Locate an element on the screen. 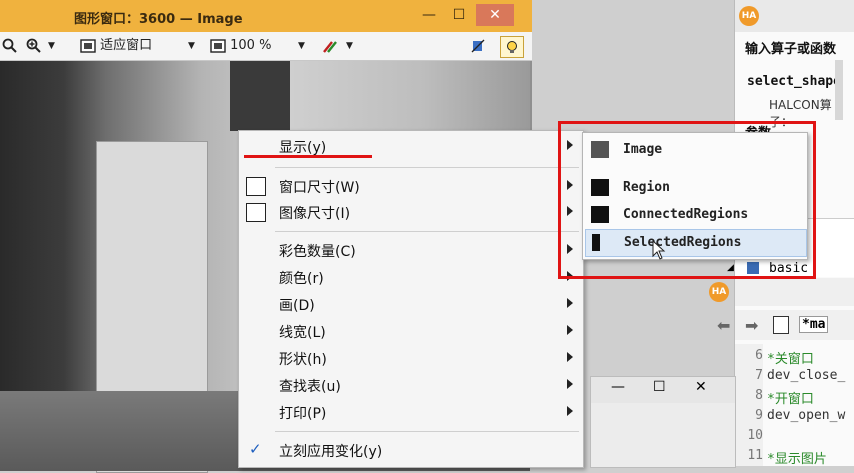 The height and width of the screenshot is (473, 854). menu-item-label: 颜色(r) is located at coordinates (301, 279).